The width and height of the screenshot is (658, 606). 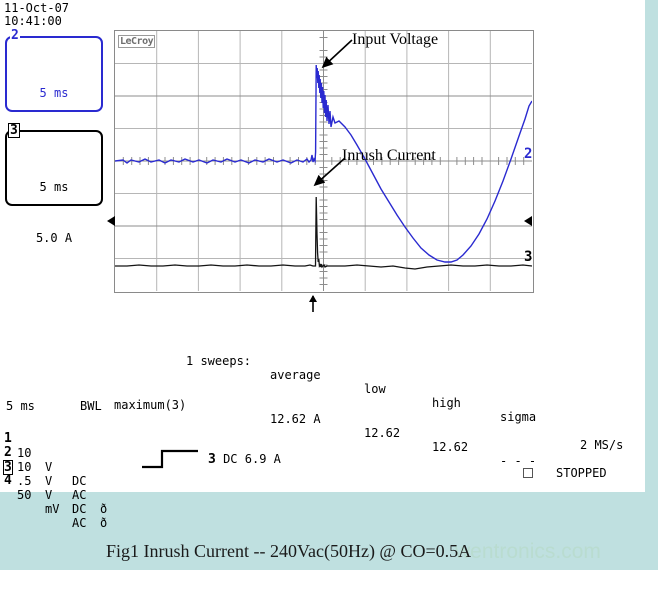 What do you see at coordinates (262, 459) in the screenshot?
I see `trigger-level: 6.9 A` at bounding box center [262, 459].